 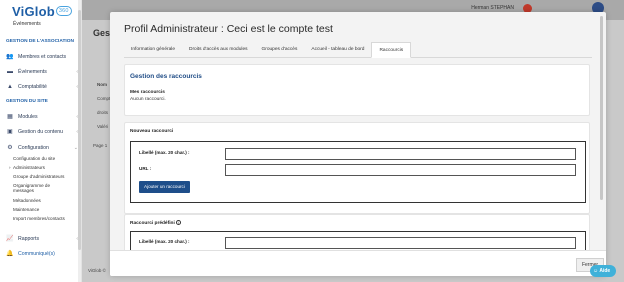 What do you see at coordinates (166, 76) in the screenshot?
I see `section-title: Gestion des raccourcis` at bounding box center [166, 76].